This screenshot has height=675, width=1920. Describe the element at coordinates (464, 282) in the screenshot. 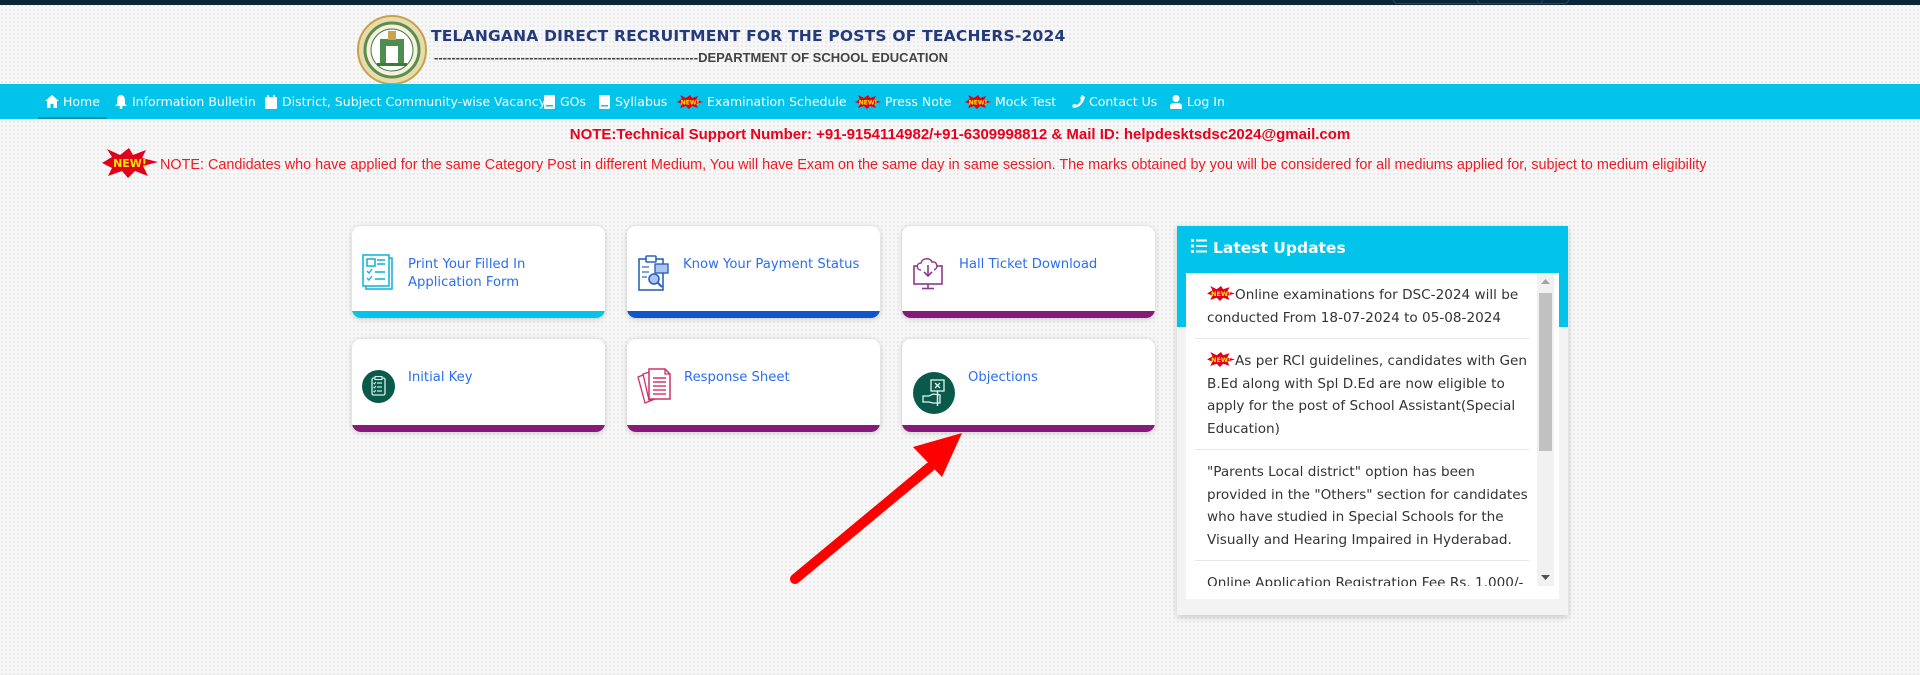

I see `card-label-line: Application Form` at that location.